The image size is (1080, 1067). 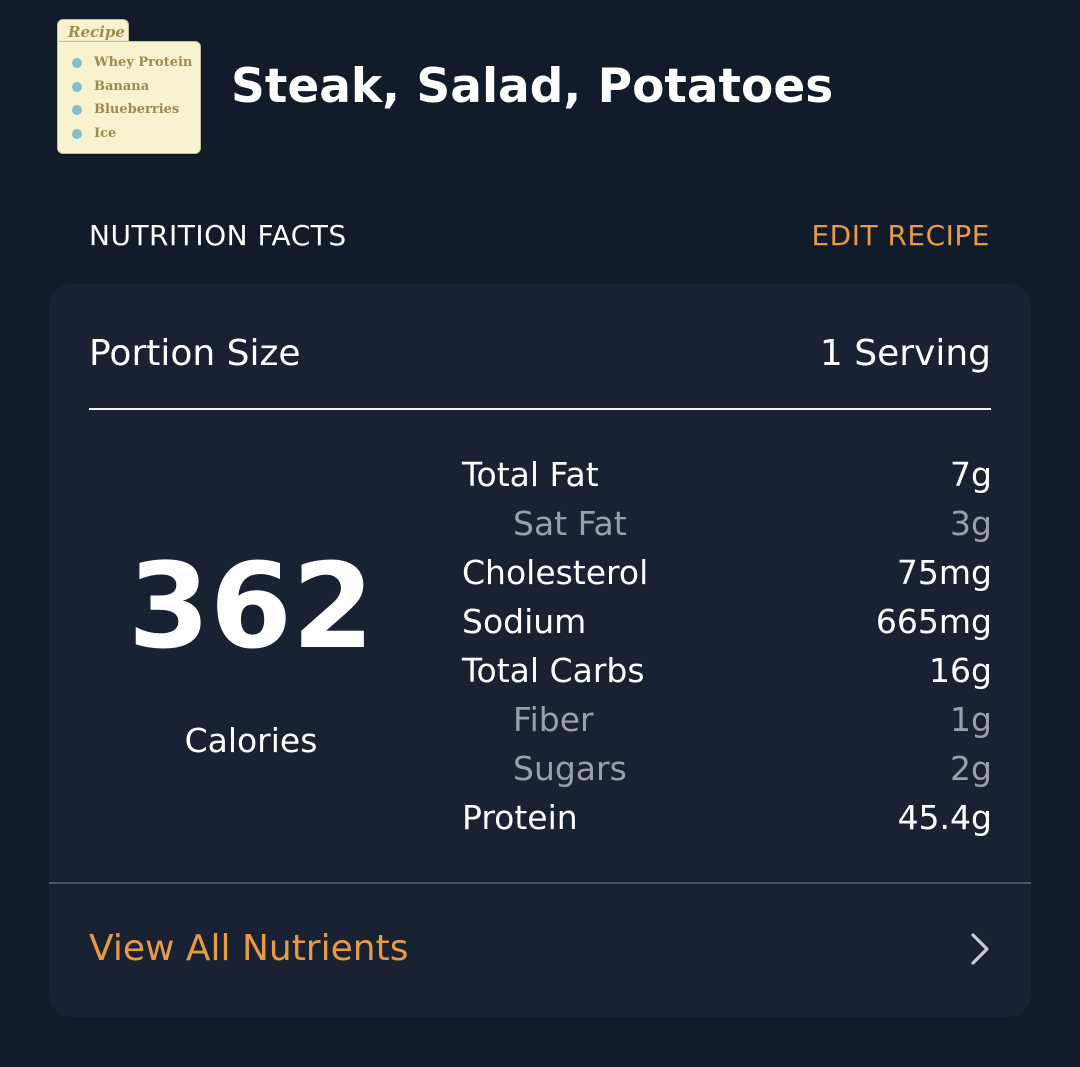 What do you see at coordinates (944, 572) in the screenshot?
I see `nutrient-value: 75mg` at bounding box center [944, 572].